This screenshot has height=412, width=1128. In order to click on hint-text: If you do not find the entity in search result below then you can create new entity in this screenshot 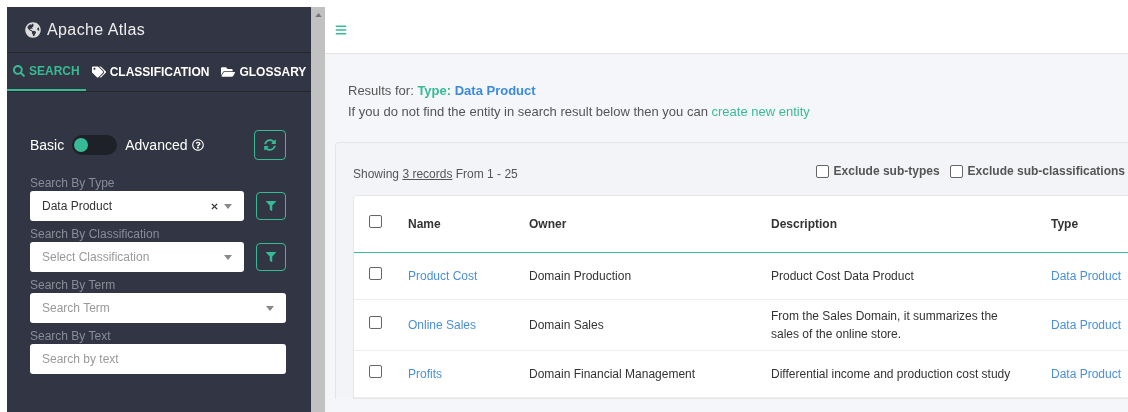, I will do `click(579, 112)`.